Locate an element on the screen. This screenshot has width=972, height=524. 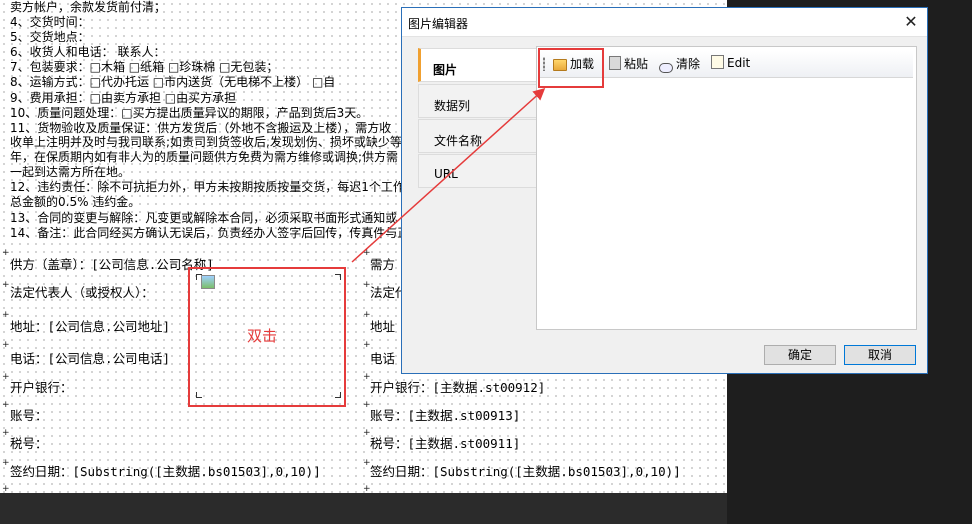
buyer-bank-cell: 开户银行：[主数据.st00912] is located at coordinates (457, 388).